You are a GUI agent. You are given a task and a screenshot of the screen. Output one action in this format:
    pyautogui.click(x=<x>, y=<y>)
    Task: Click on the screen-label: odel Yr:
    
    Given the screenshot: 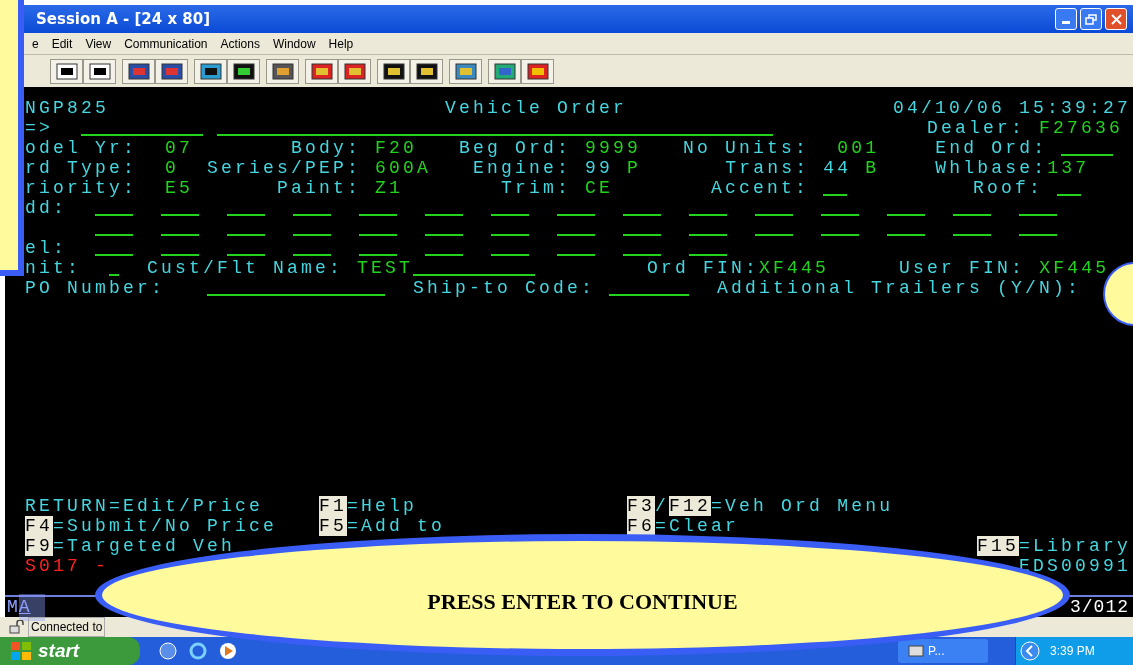 What is the action you would take?
    pyautogui.click(x=81, y=148)
    